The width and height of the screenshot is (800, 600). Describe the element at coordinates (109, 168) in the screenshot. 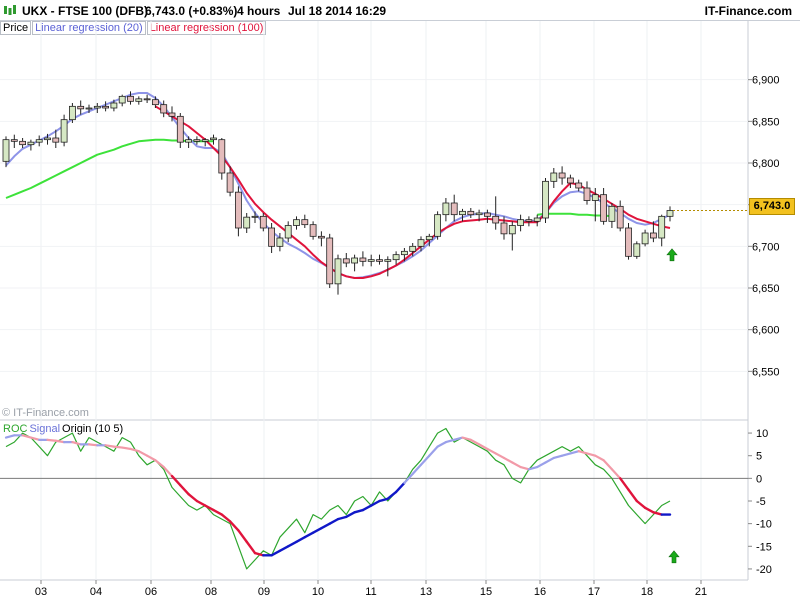

I see `green-trend-line` at that location.